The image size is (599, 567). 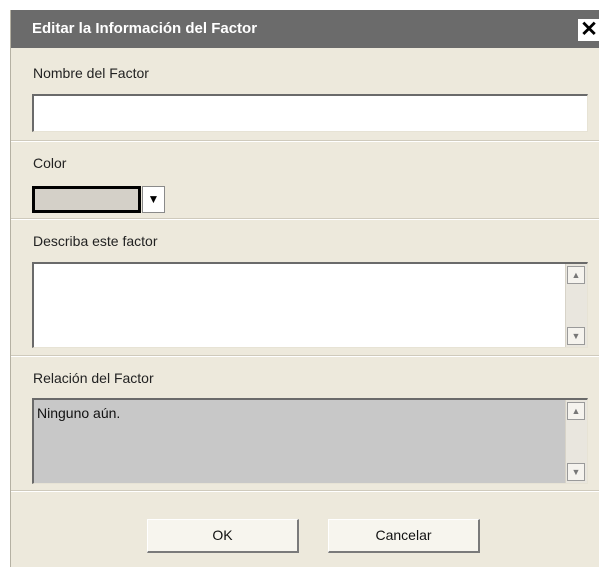 I want to click on dialog-titlebar: Editar la Información del Factor ✕, so click(x=305, y=29).